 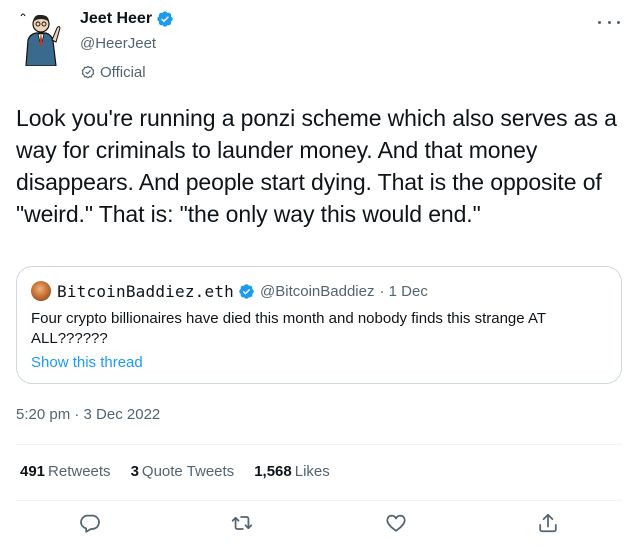 I want to click on author-name: Jeet Heer, so click(x=116, y=19).